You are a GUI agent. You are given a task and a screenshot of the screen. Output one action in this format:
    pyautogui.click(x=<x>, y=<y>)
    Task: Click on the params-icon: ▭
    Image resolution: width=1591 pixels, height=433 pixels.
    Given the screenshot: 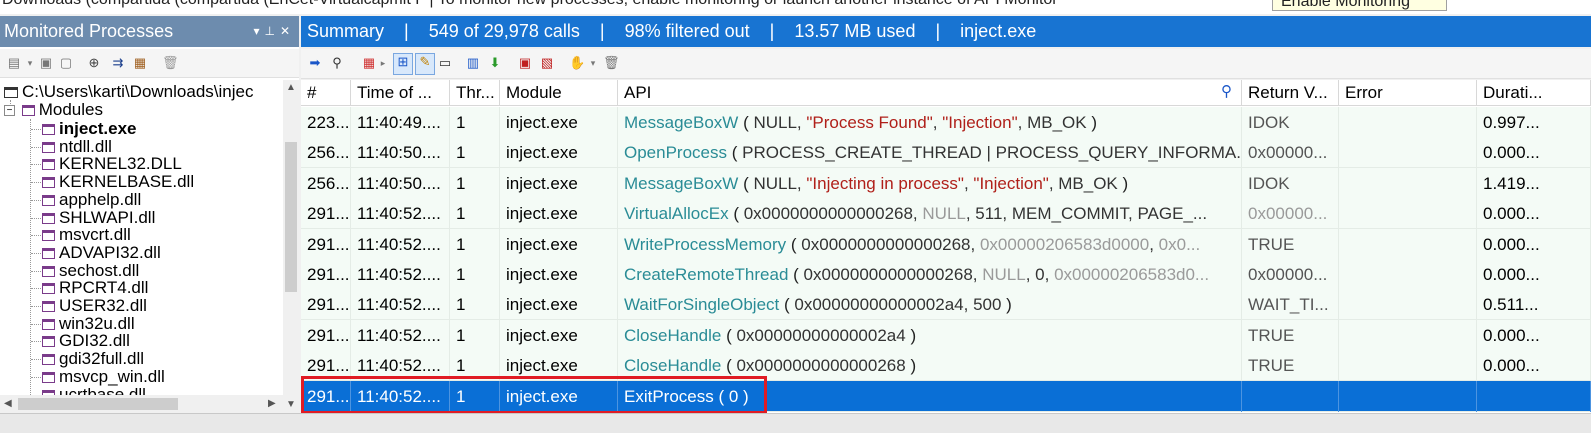 What is the action you would take?
    pyautogui.click(x=445, y=63)
    